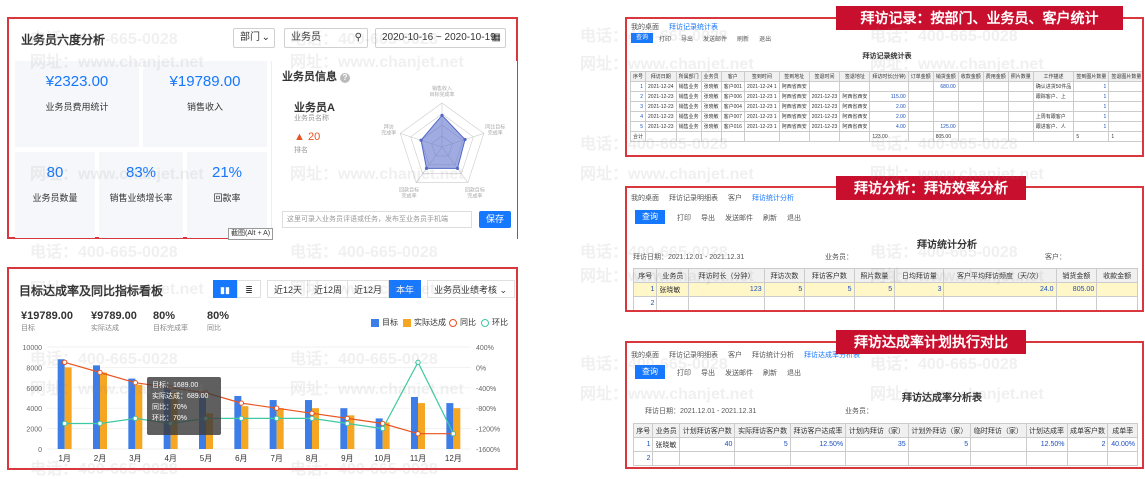 The width and height of the screenshot is (1145, 479). Describe the element at coordinates (488, 450) in the screenshot. I see `y2-tick-label: -1600%` at that location.